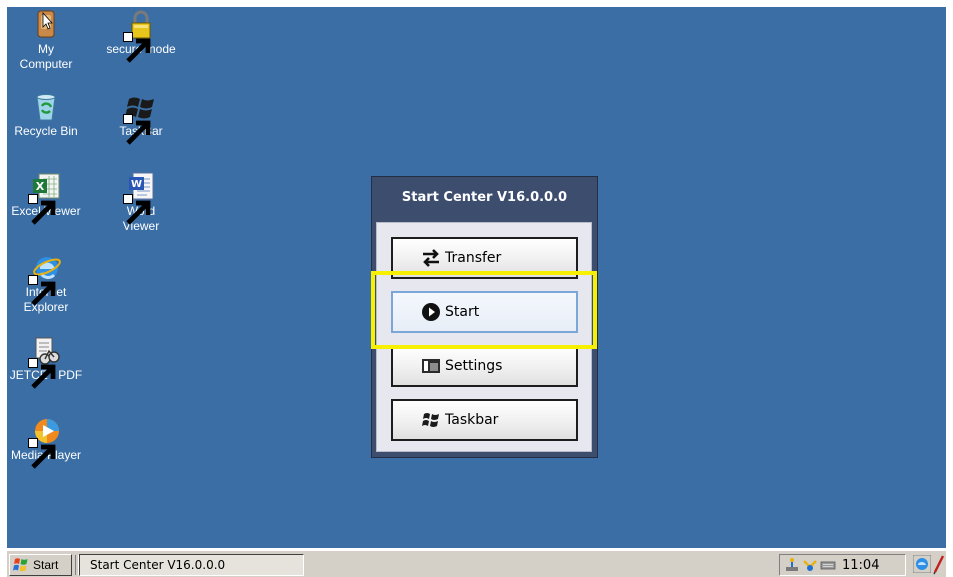  Describe the element at coordinates (860, 565) in the screenshot. I see `clock: 11:04` at that location.